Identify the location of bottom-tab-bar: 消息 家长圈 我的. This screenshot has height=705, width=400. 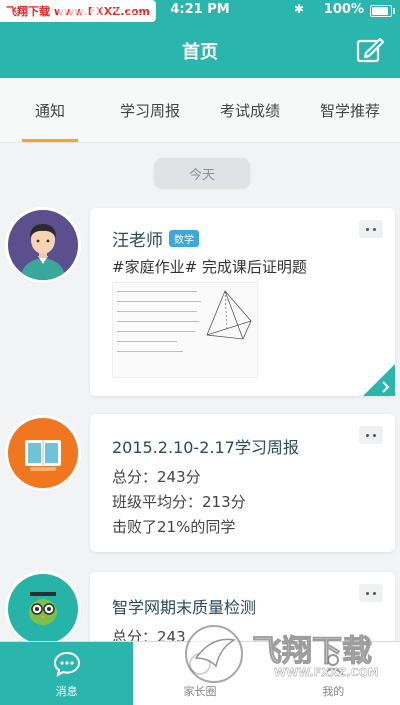
(200, 673).